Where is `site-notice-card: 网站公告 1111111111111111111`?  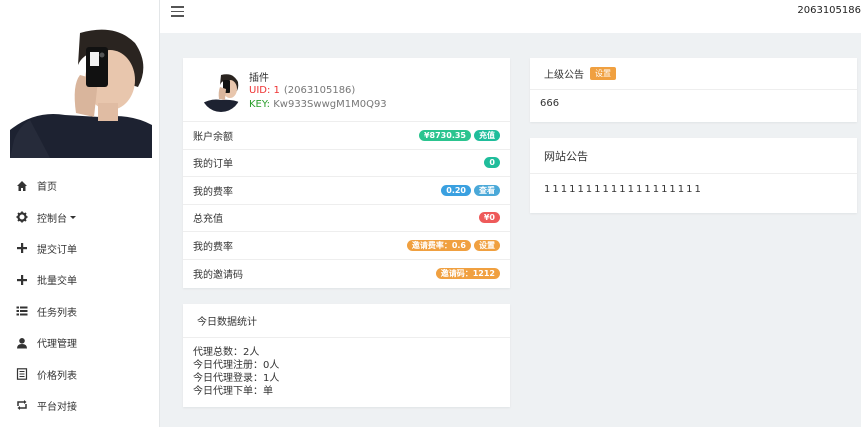
site-notice-card: 网站公告 1111111111111111111 is located at coordinates (693, 175).